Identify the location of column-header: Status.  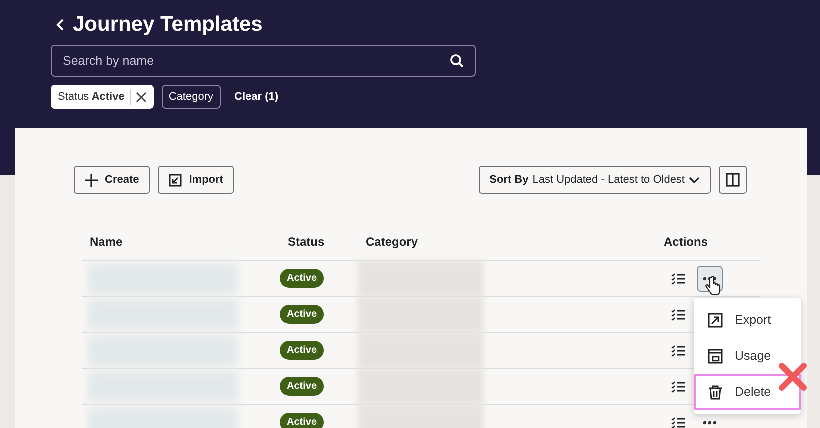
(319, 242).